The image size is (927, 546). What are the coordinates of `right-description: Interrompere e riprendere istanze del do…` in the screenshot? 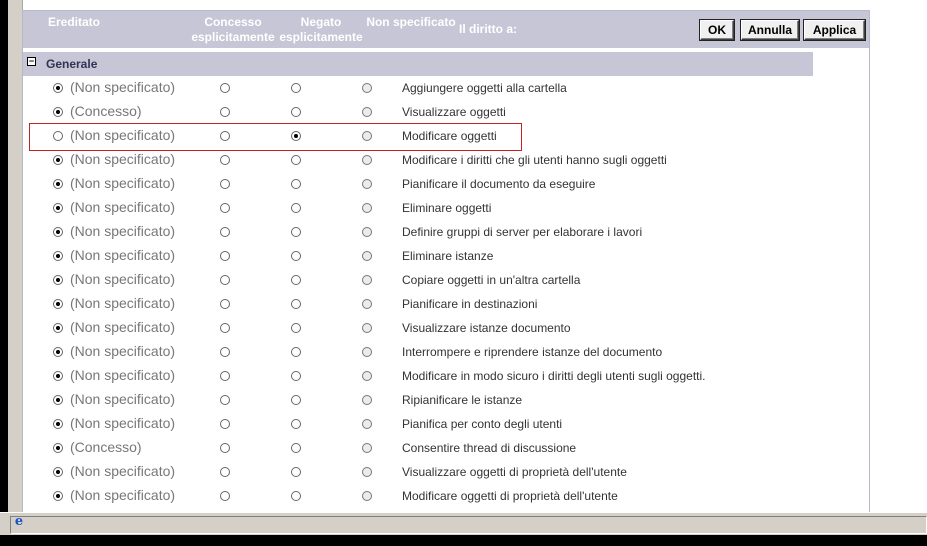 It's located at (532, 352).